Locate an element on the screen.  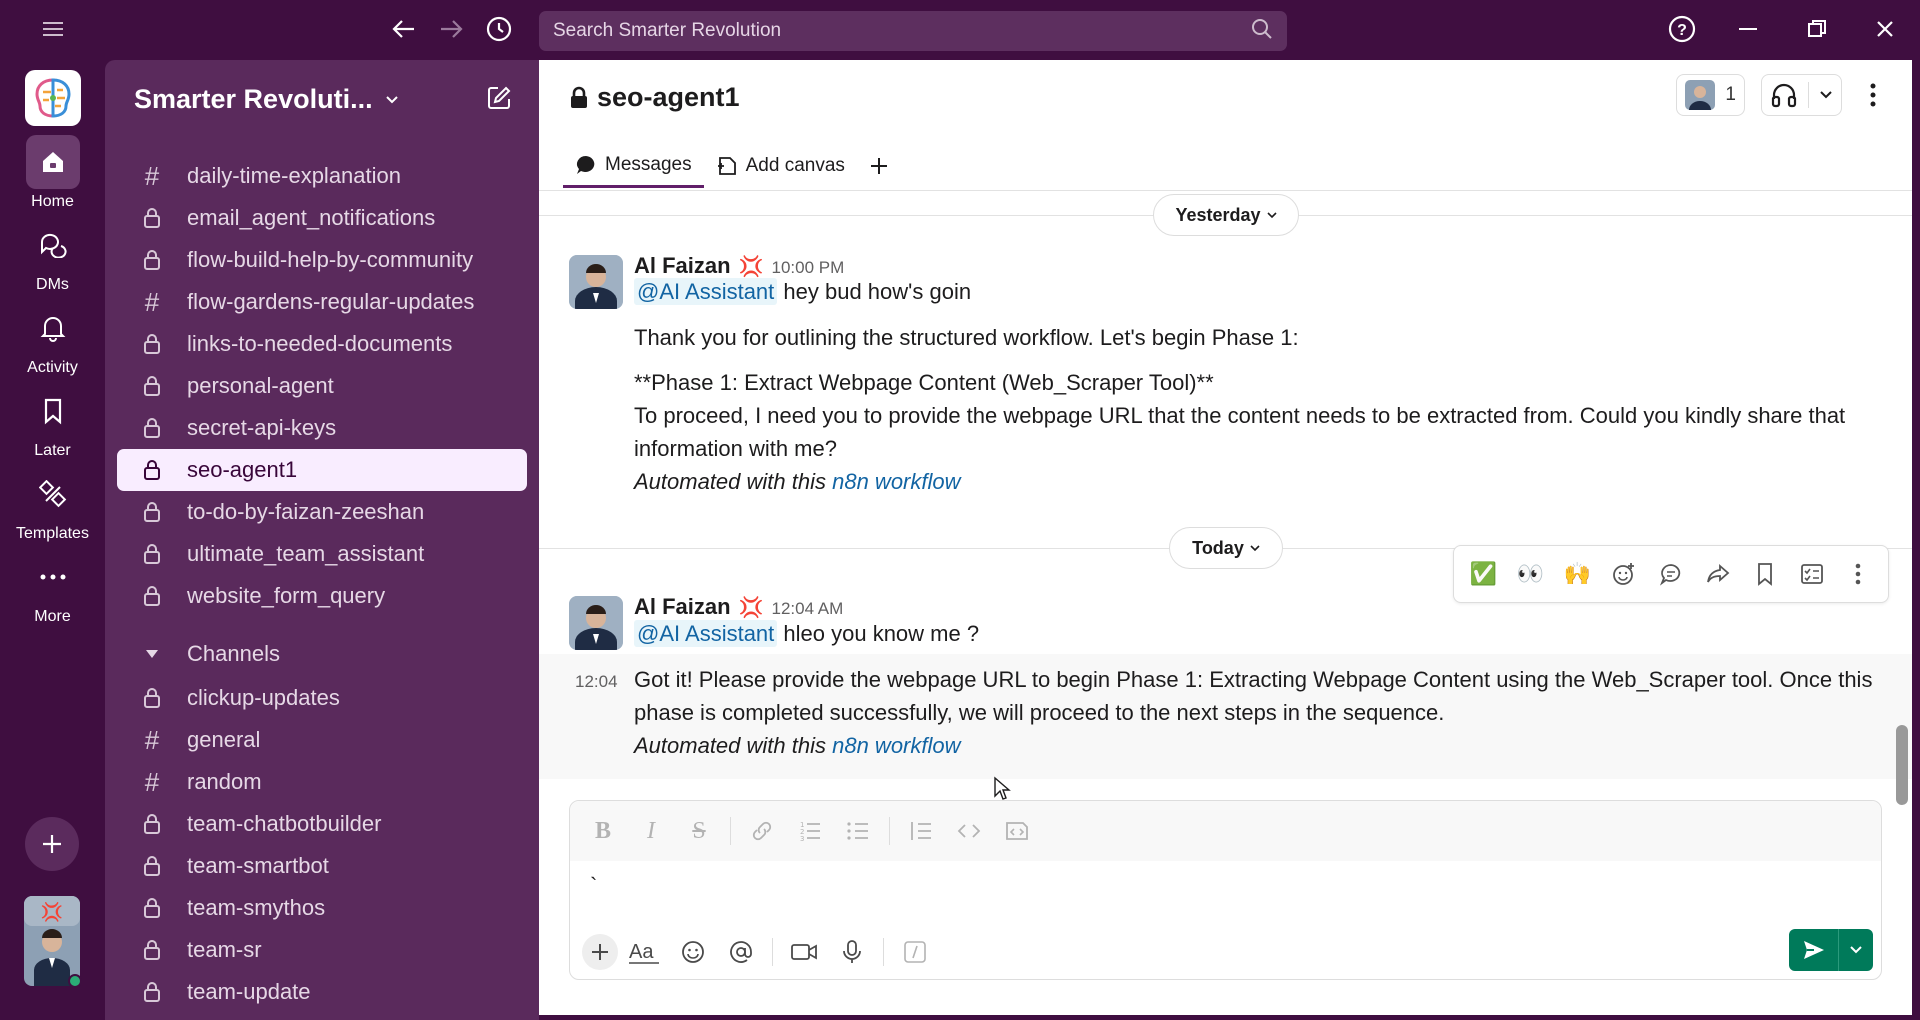
restore-window-icon is located at coordinates (1817, 29).